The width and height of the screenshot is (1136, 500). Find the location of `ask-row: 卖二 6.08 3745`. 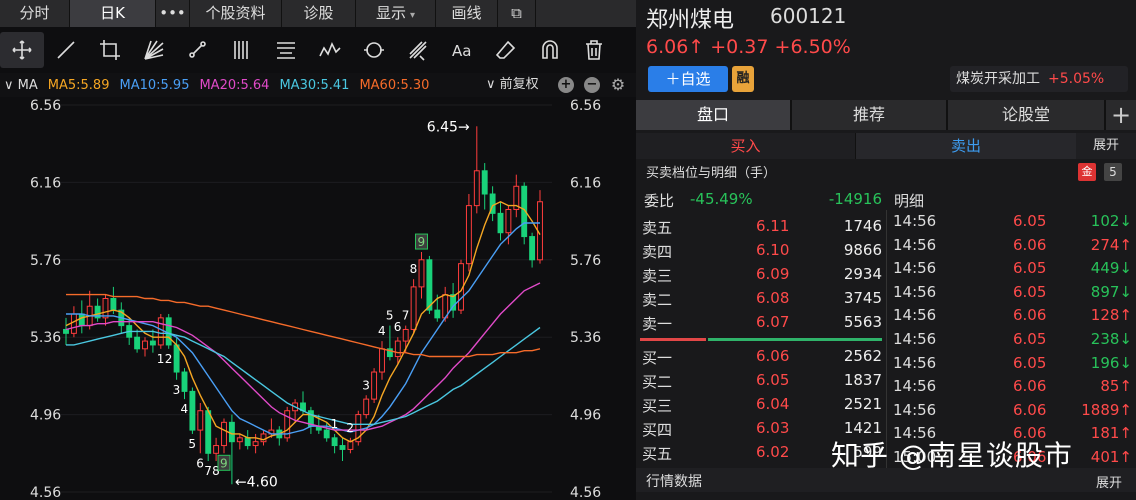

ask-row: 卖二 6.08 3745 is located at coordinates (761, 298).